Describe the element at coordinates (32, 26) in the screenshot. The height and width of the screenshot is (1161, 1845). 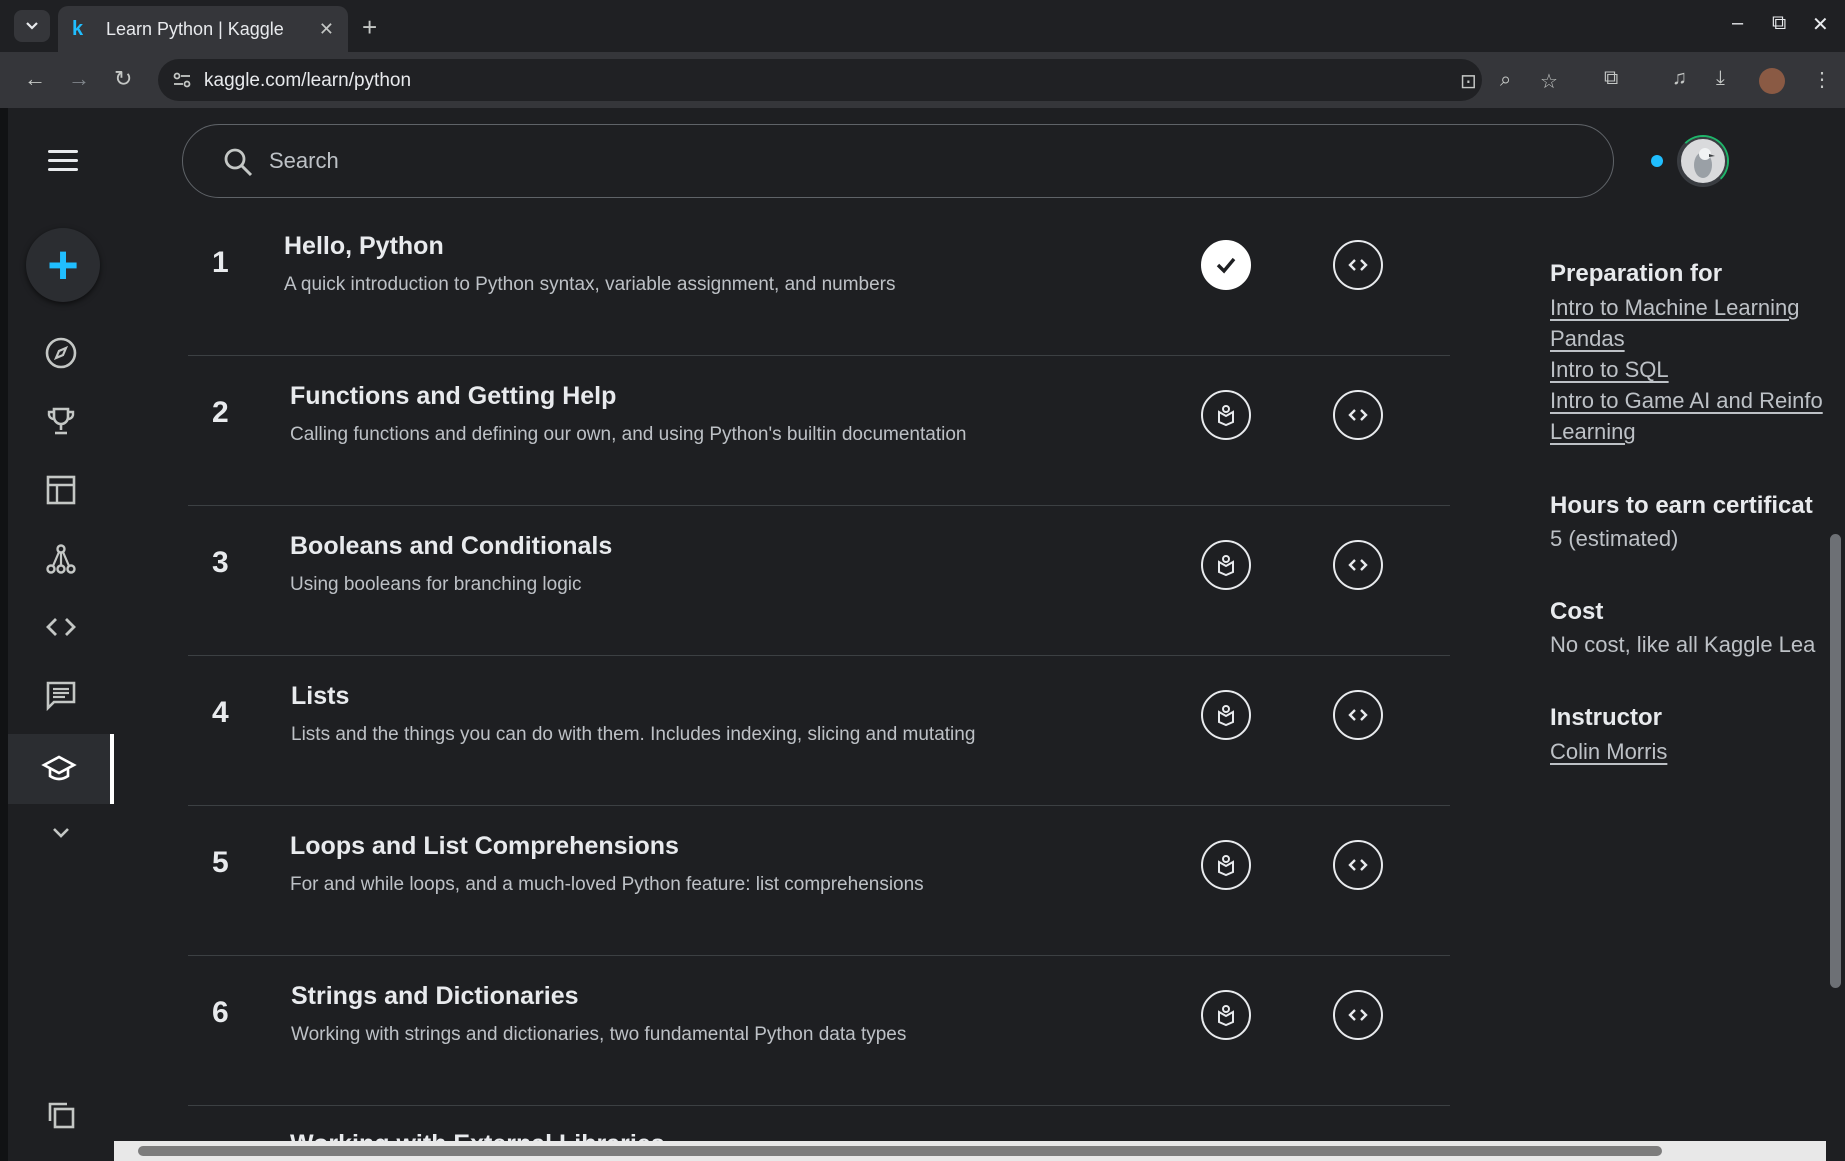
I see `tab-search-button` at that location.